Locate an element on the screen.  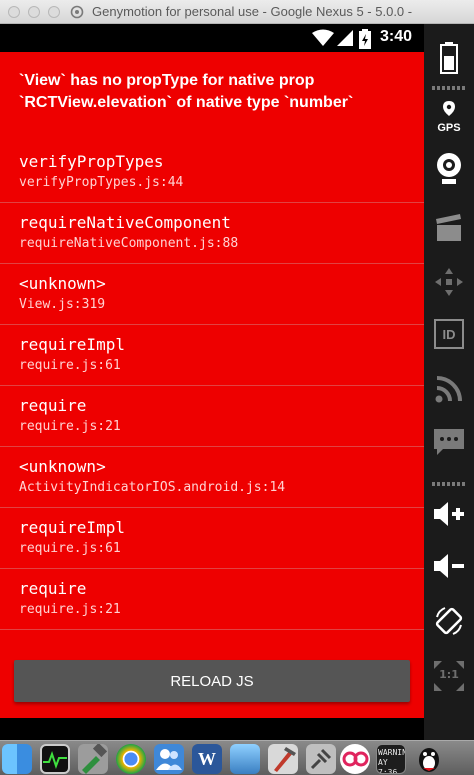
gps-label: GPS is located at coordinates (449, 128).